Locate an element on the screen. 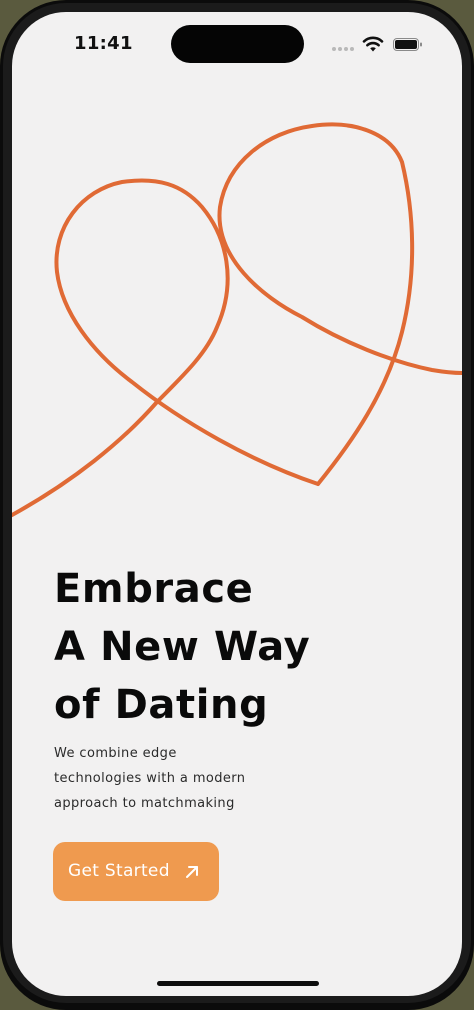 This screenshot has width=474, height=1010. get-started-label: Get Started is located at coordinates (119, 871).